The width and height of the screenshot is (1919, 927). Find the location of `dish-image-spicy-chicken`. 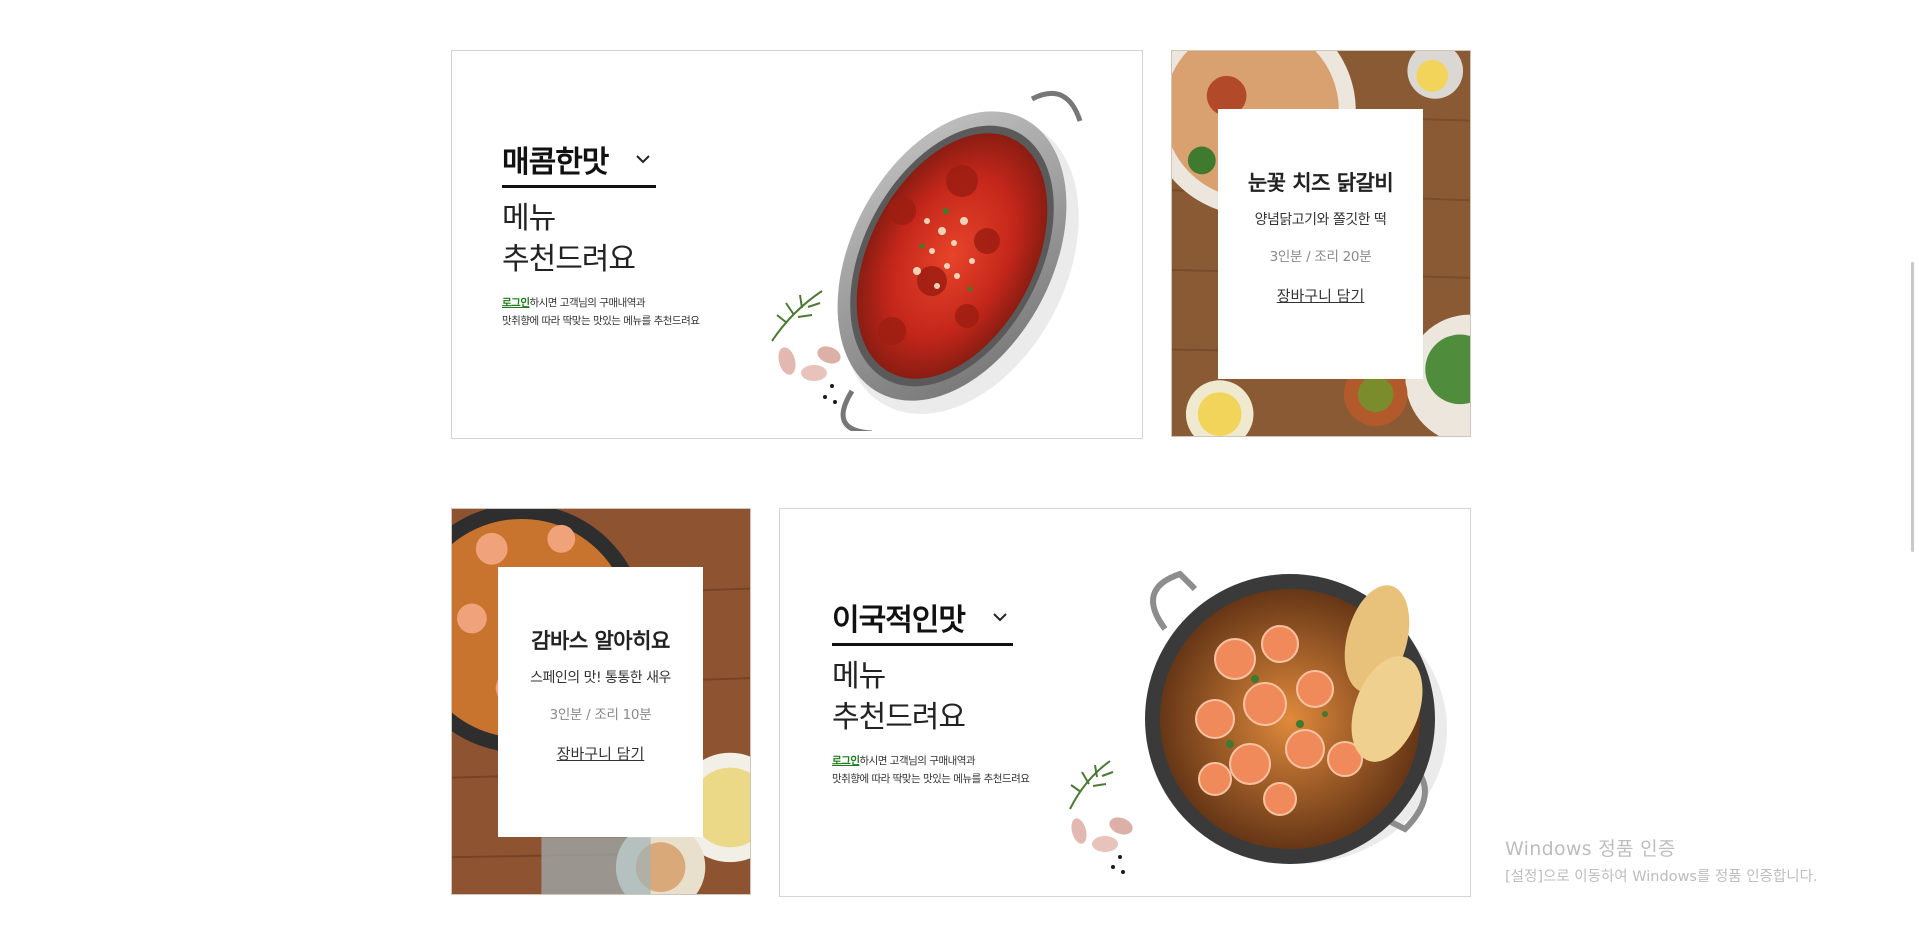

dish-image-spicy-chicken is located at coordinates (932, 248).